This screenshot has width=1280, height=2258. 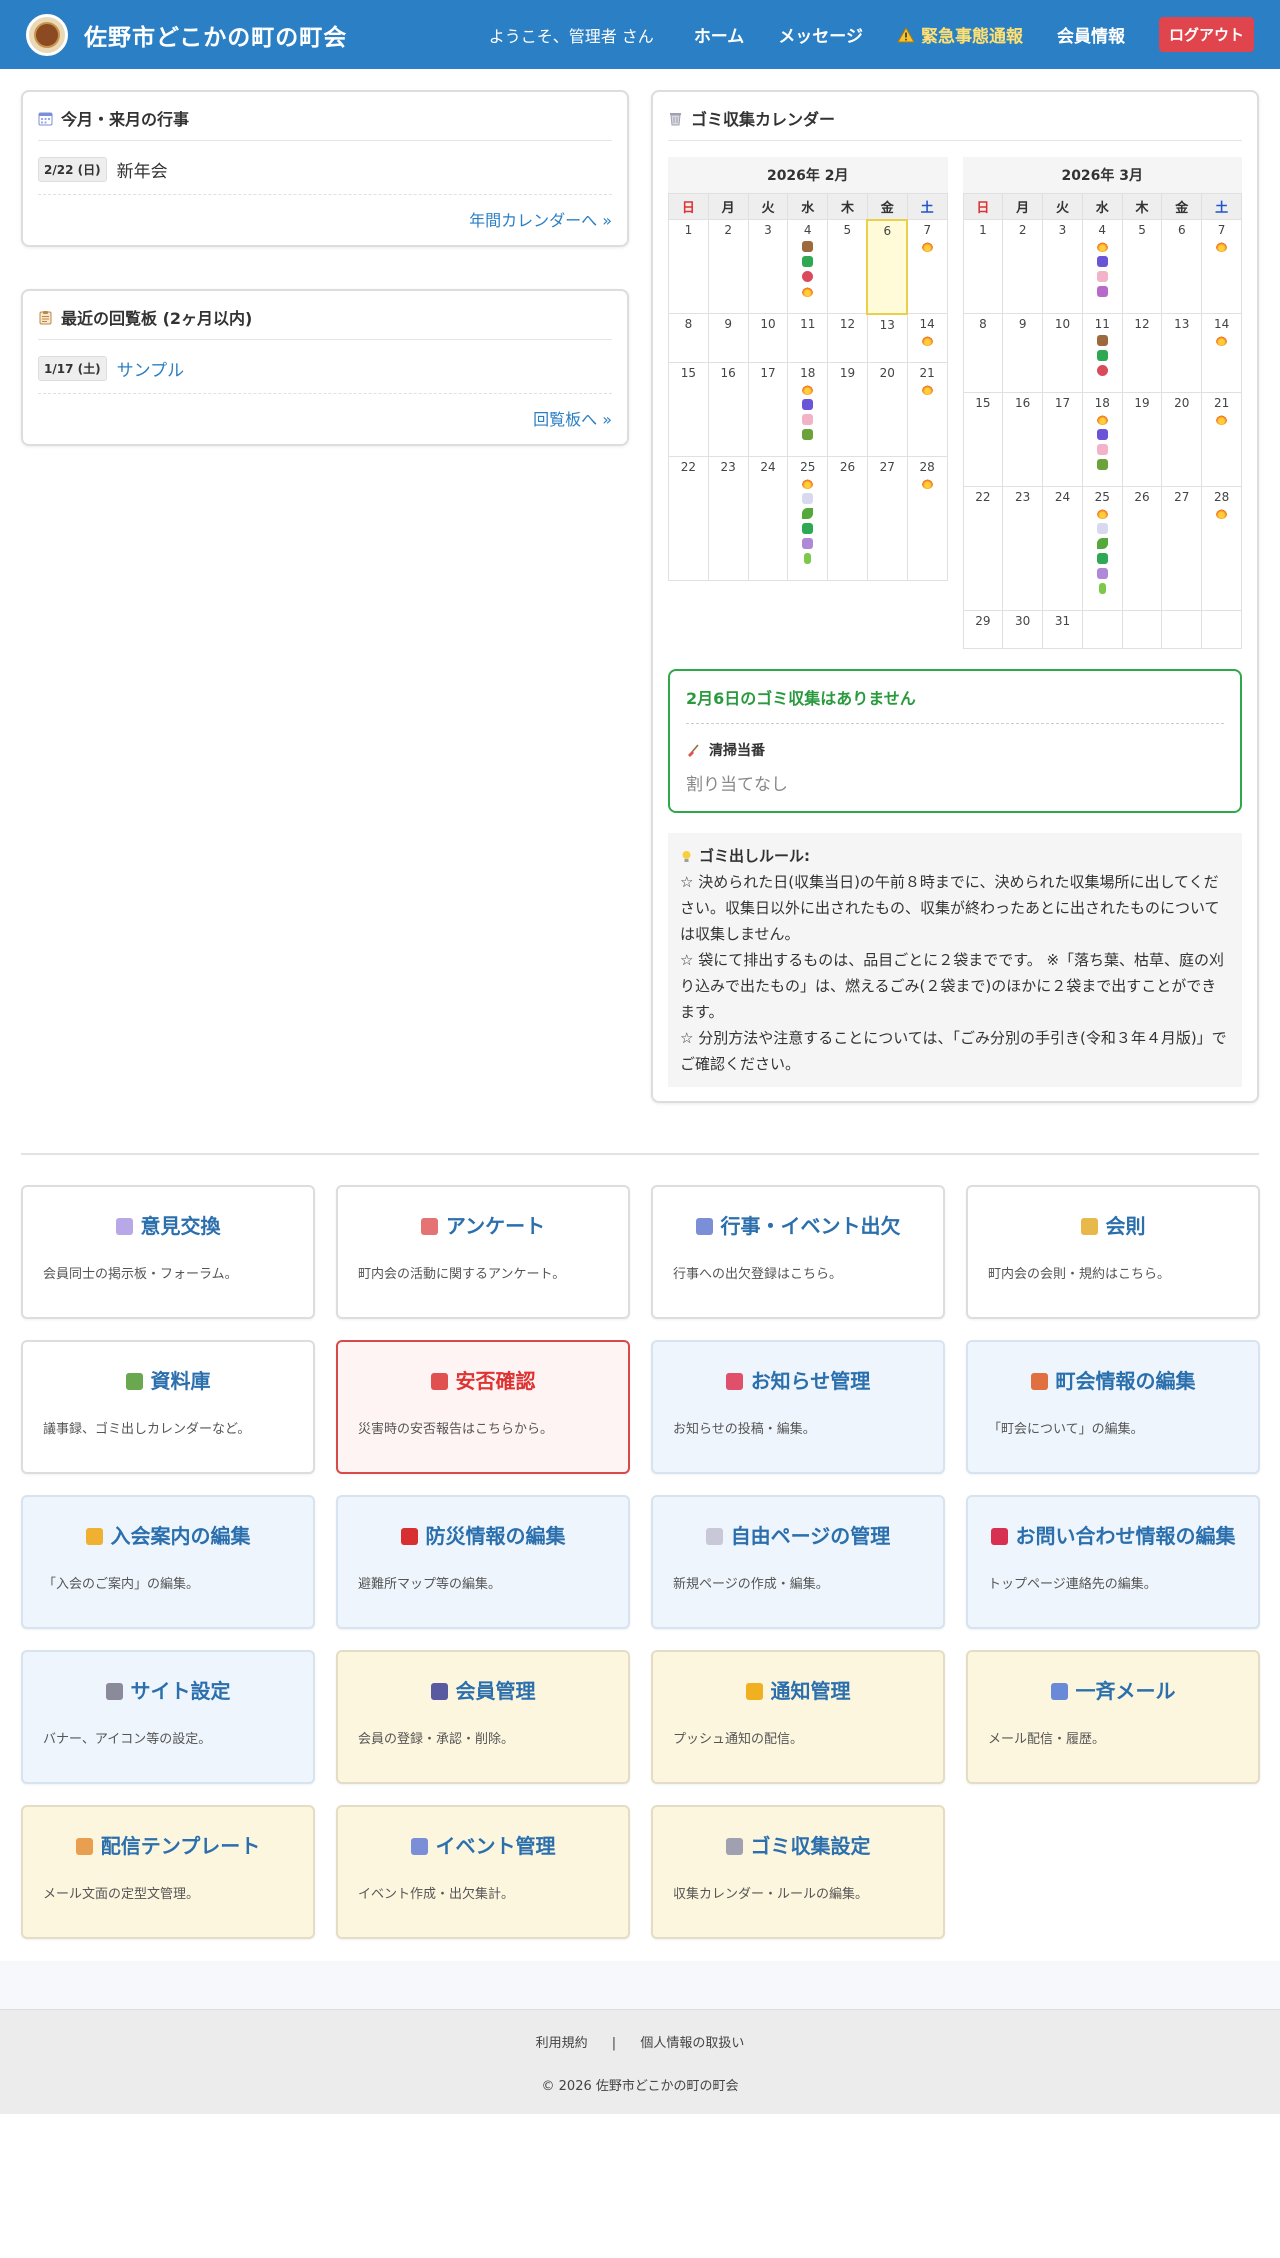 I want to click on people-icon, so click(x=439, y=1691).